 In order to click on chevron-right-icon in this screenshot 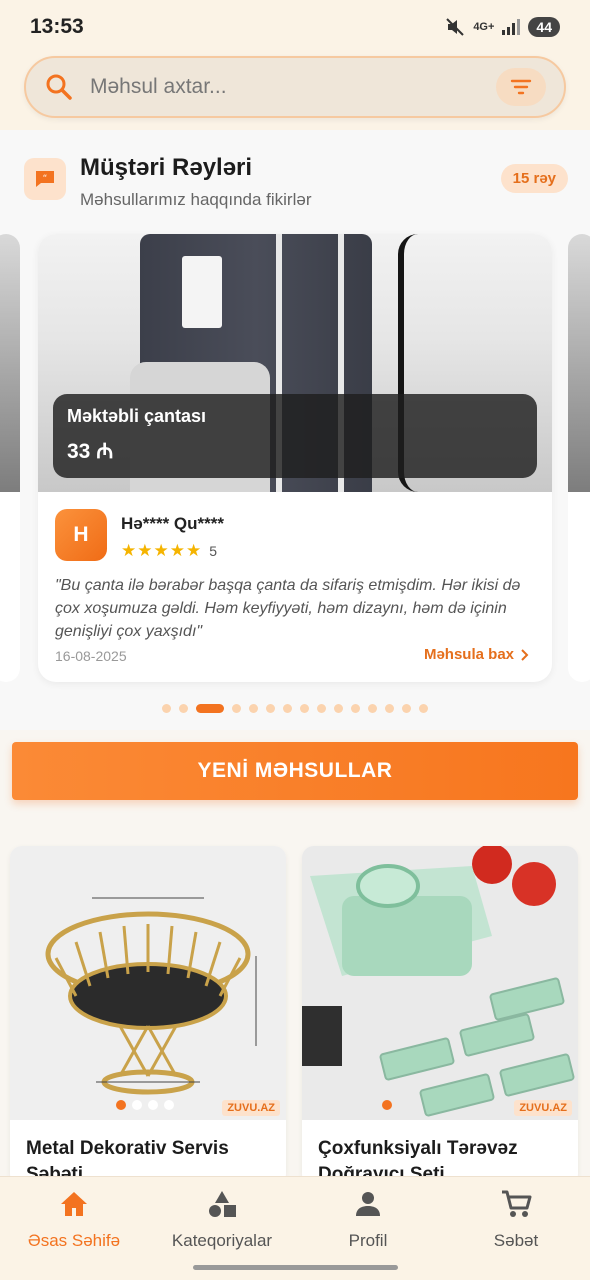, I will do `click(525, 654)`.